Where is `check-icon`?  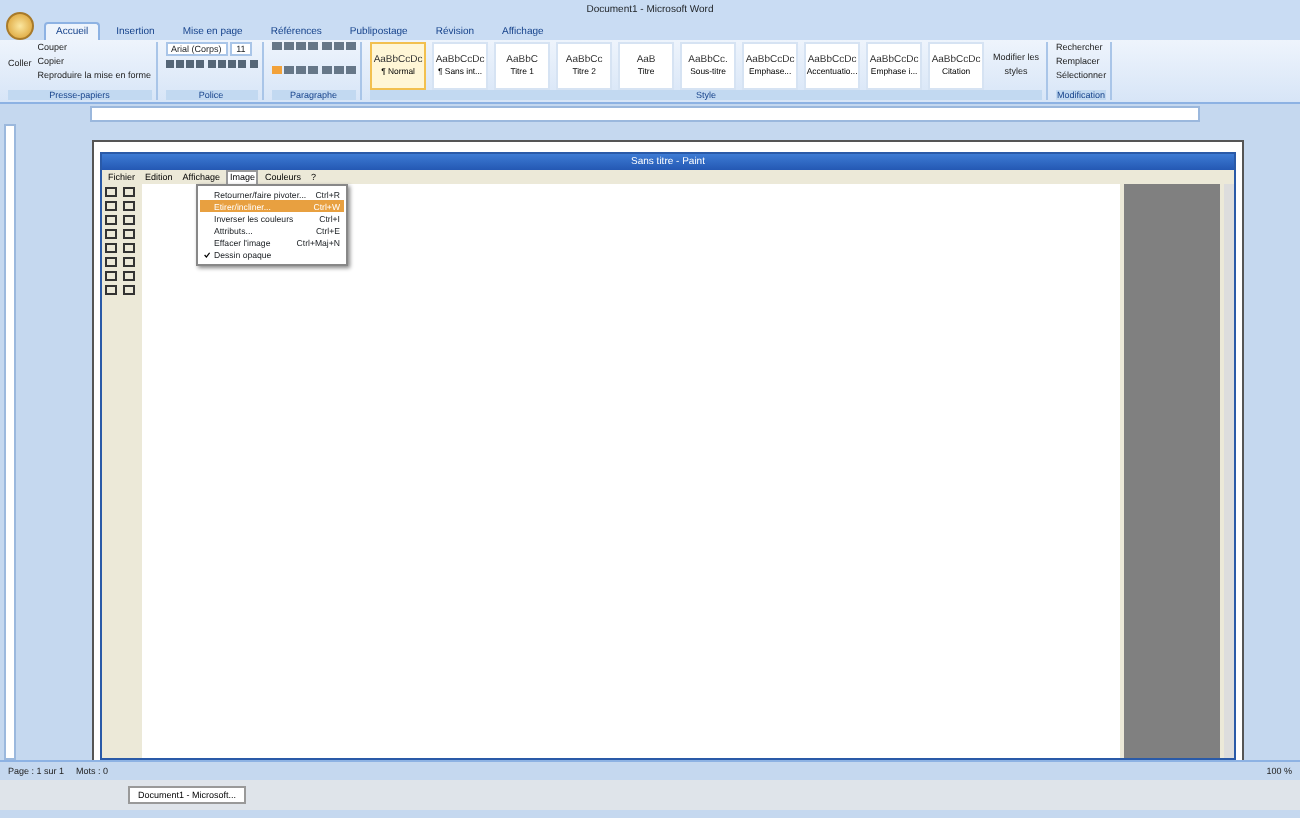 check-icon is located at coordinates (207, 255).